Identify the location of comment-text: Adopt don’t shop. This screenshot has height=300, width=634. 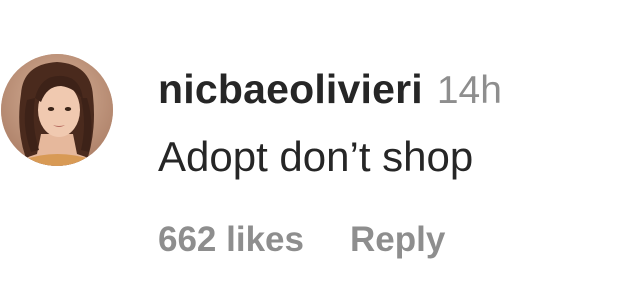
(316, 156).